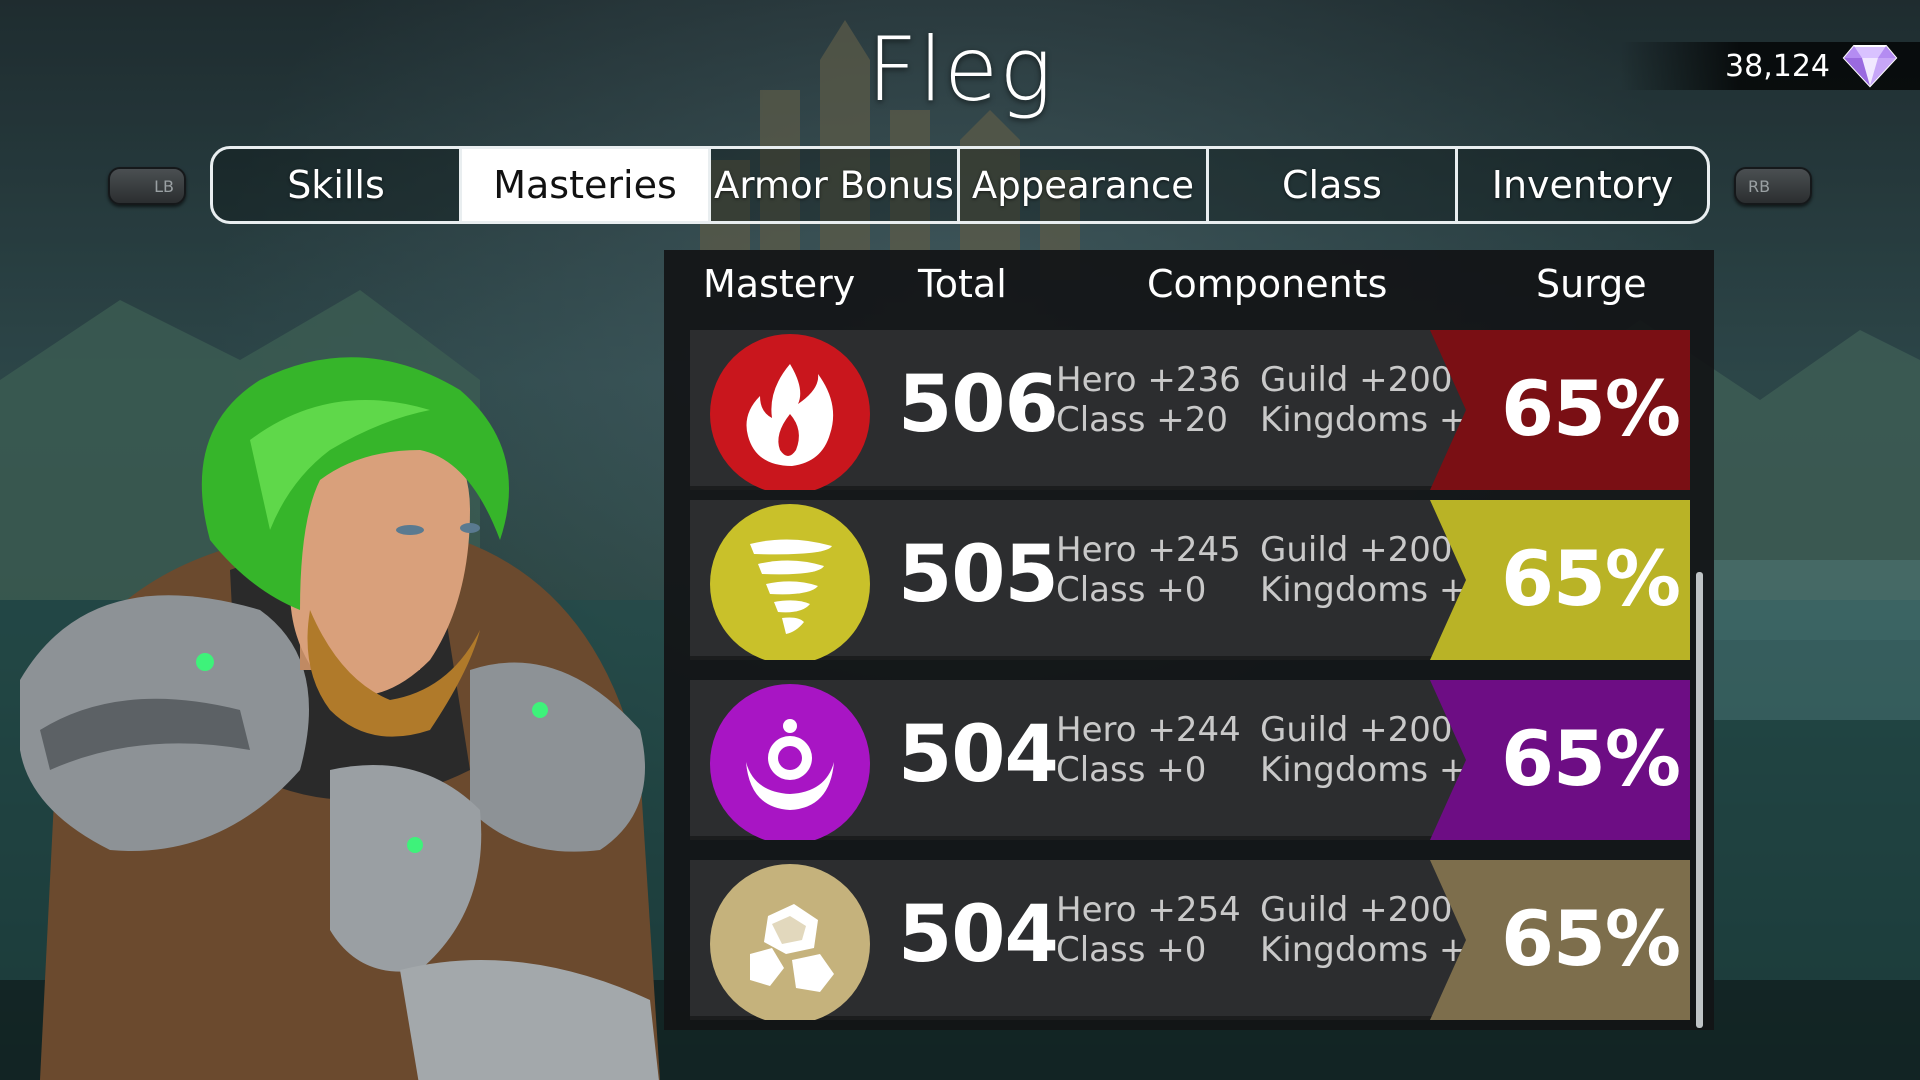 This screenshot has width=1920, height=1080. I want to click on header-mastery: Mastery, so click(779, 284).